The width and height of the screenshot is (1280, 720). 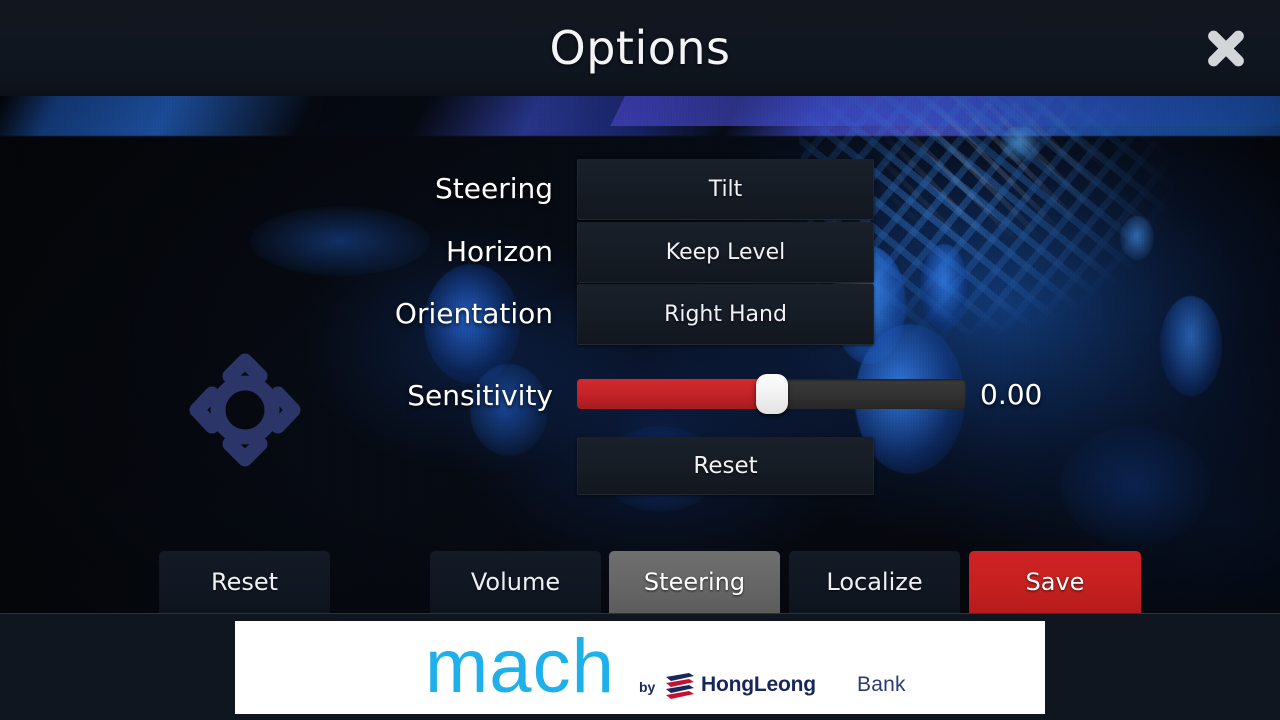 I want to click on sensitivity-value: 0.00, so click(x=1011, y=394).